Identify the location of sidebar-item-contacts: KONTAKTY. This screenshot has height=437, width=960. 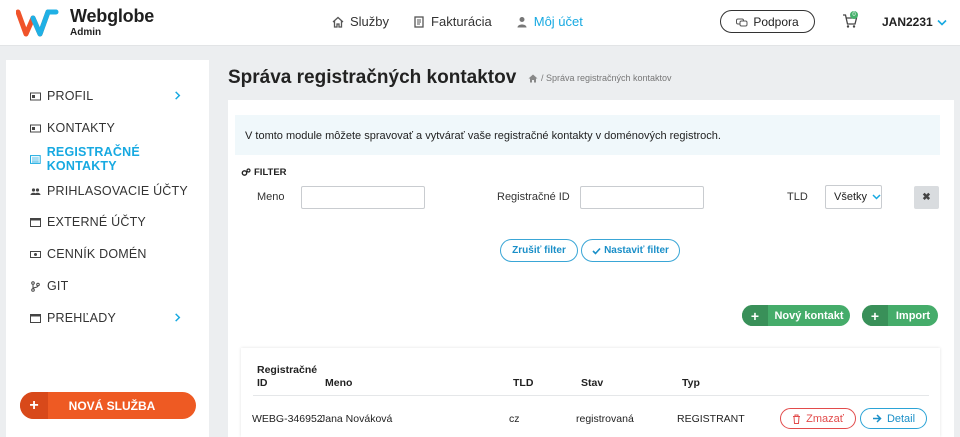
(107, 128).